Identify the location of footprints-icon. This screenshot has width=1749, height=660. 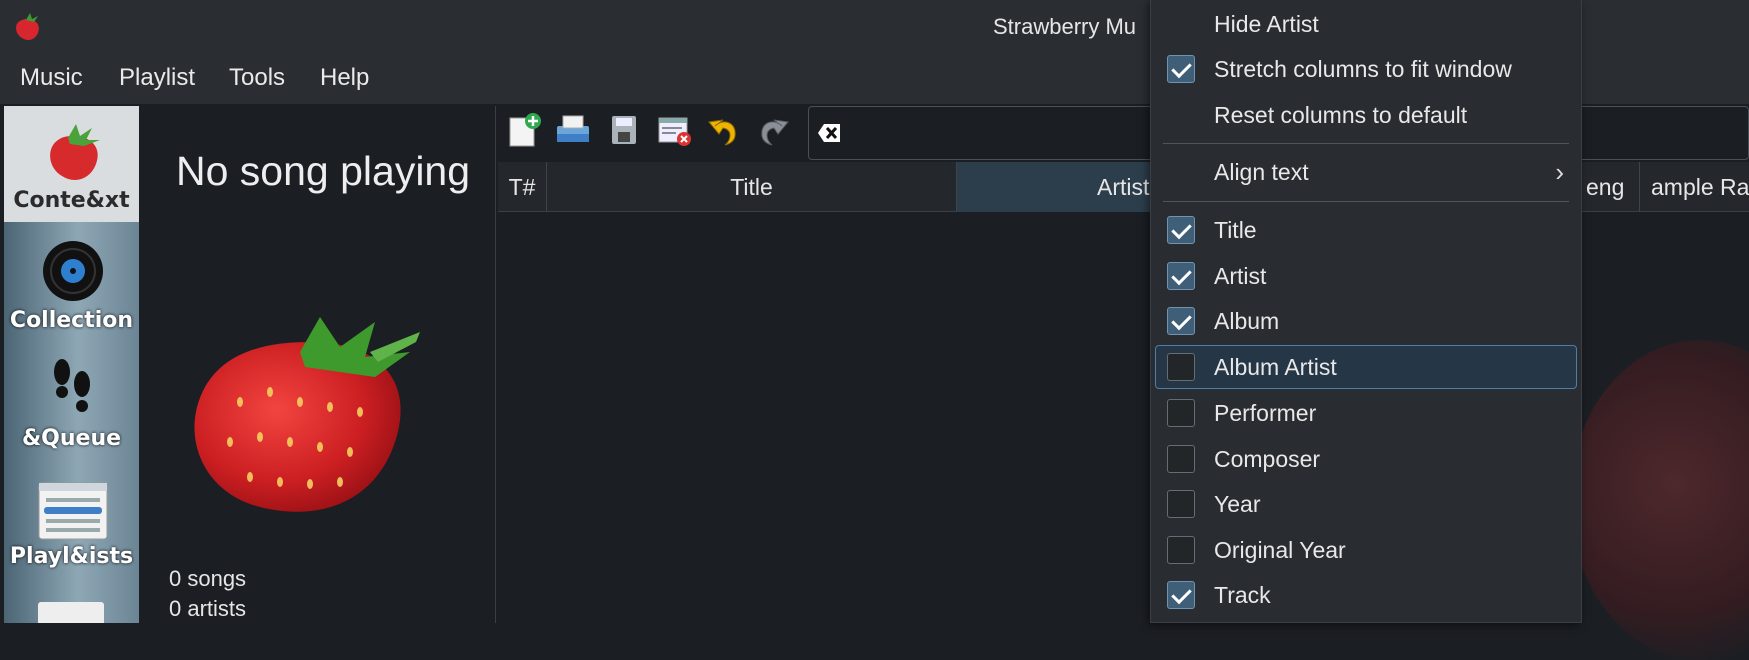
(72, 385).